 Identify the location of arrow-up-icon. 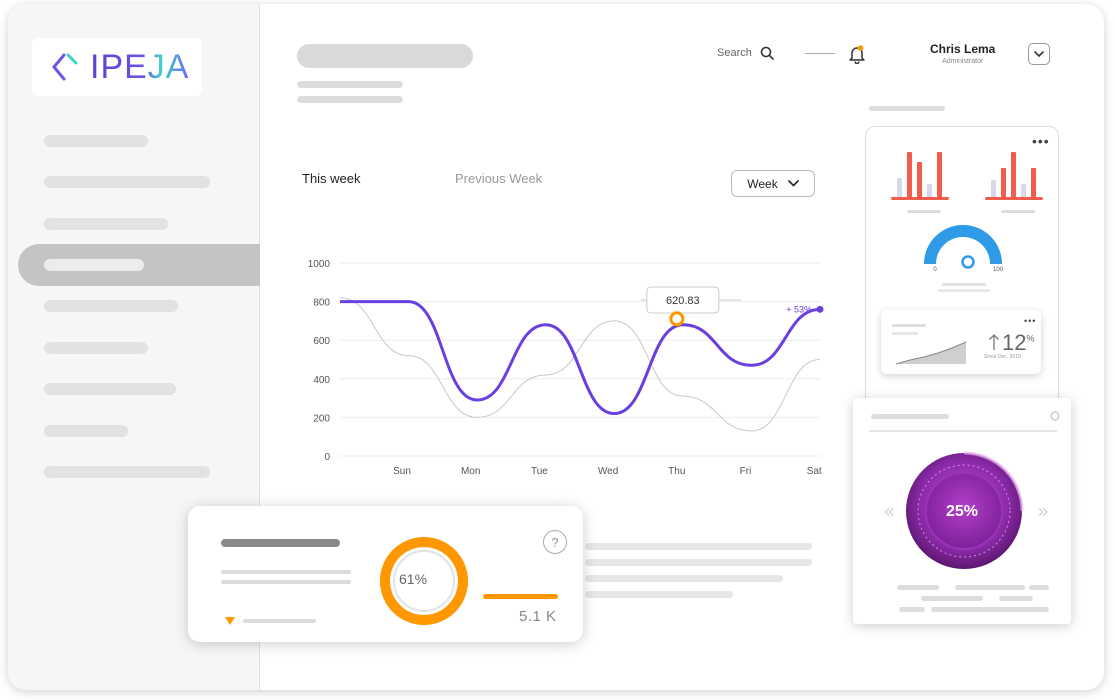
(994, 342).